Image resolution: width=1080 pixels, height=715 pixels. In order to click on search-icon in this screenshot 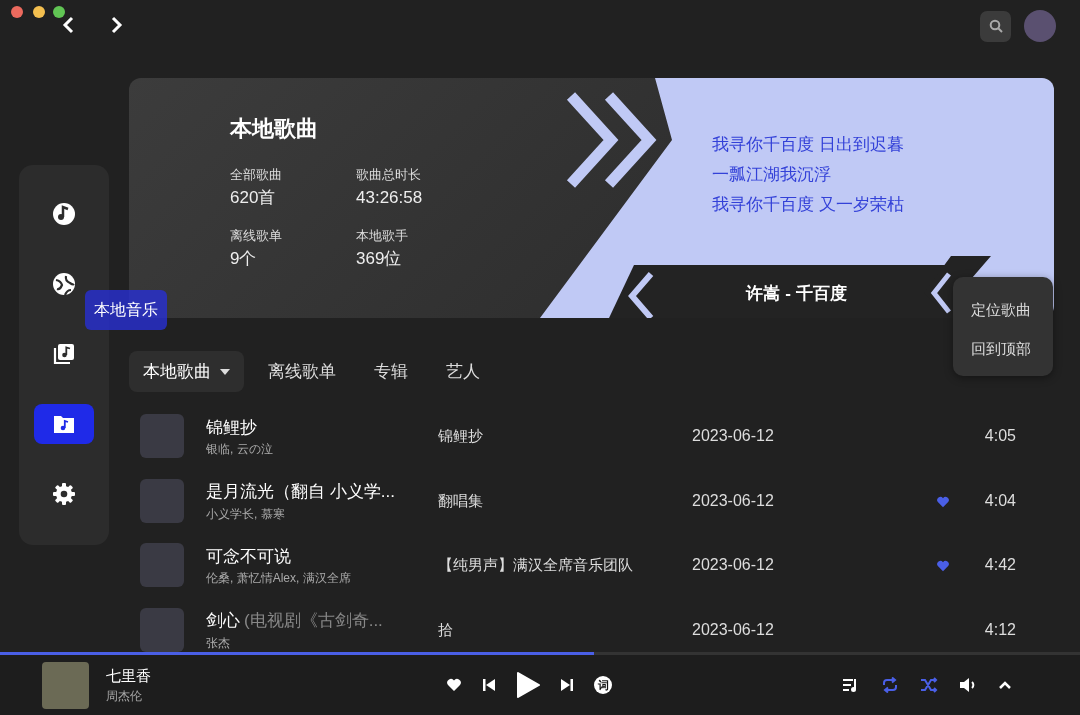, I will do `click(995, 26)`.